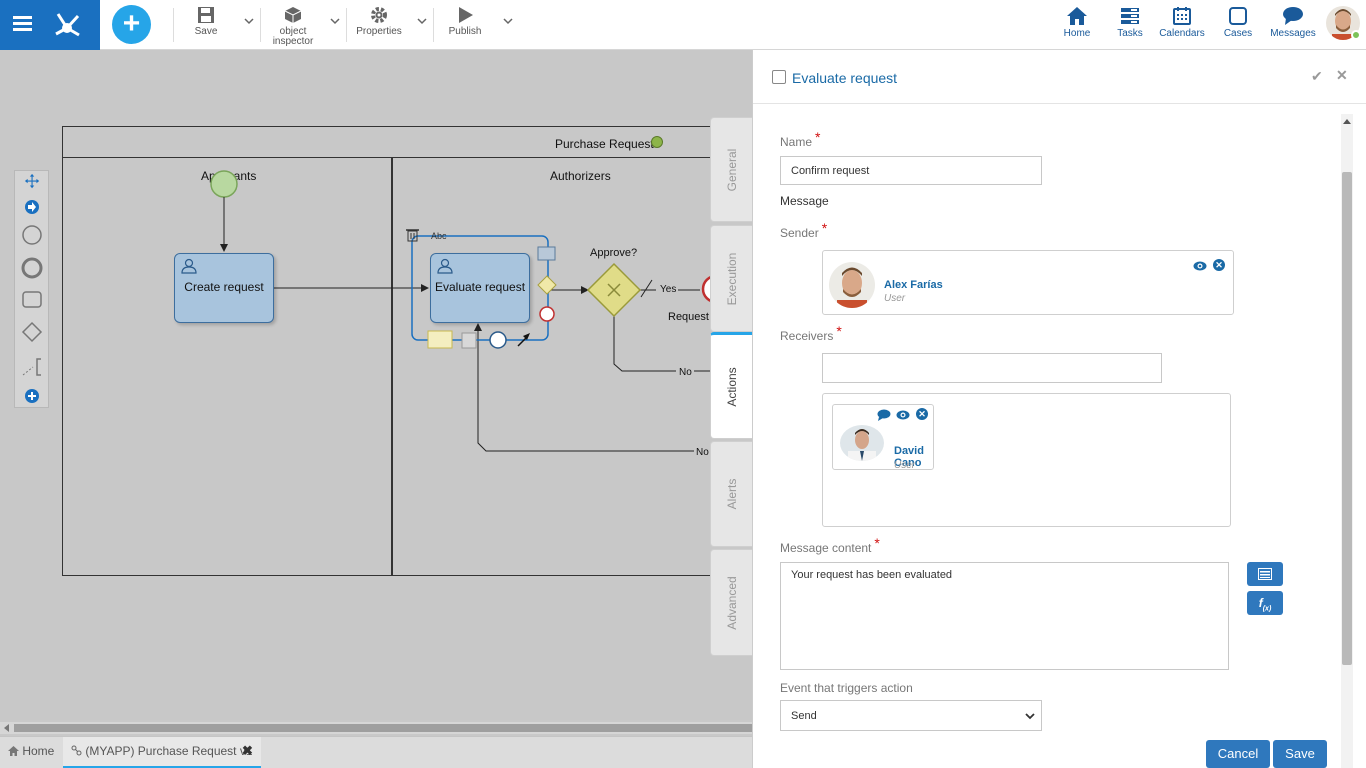 This screenshot has width=1366, height=768. What do you see at coordinates (22, 24) in the screenshot?
I see `hamburger-icon` at bounding box center [22, 24].